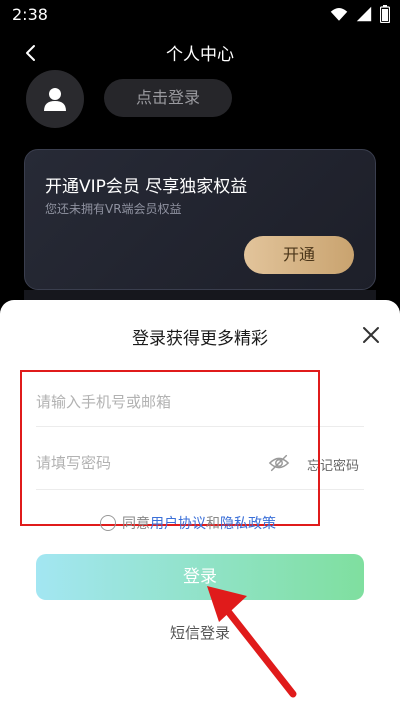  Describe the element at coordinates (213, 524) in the screenshot. I see `agree-and: 和` at that location.